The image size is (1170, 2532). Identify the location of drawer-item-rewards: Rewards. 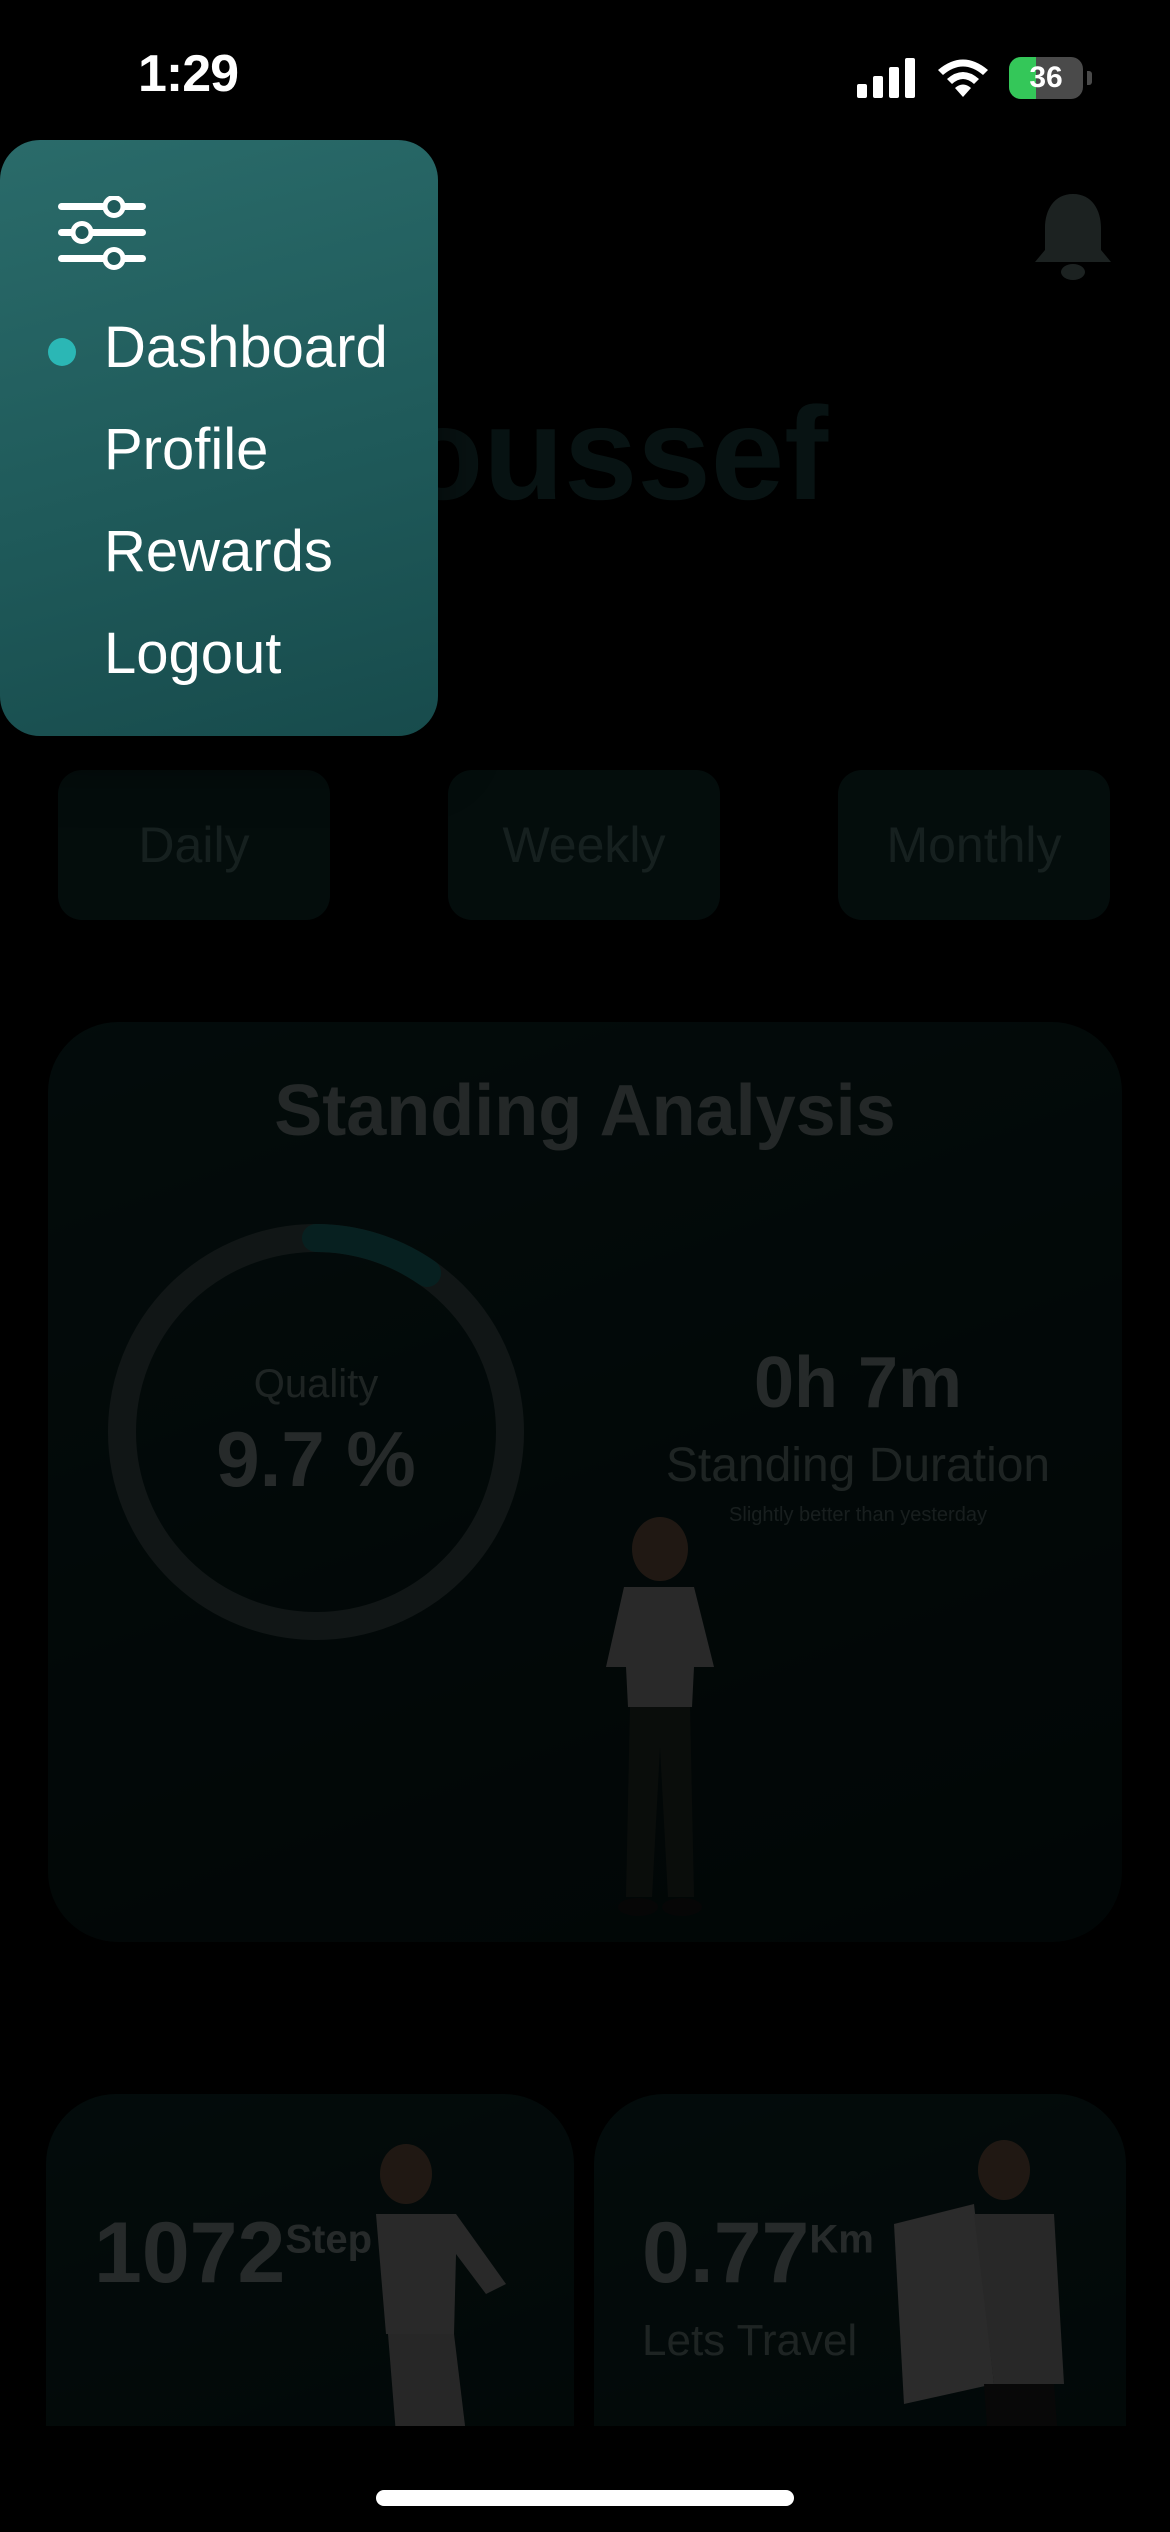
(218, 551).